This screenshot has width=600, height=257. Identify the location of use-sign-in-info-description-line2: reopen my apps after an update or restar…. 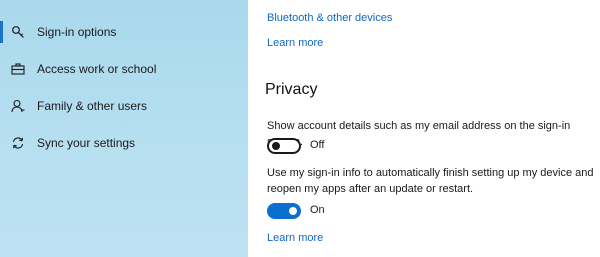
(370, 189).